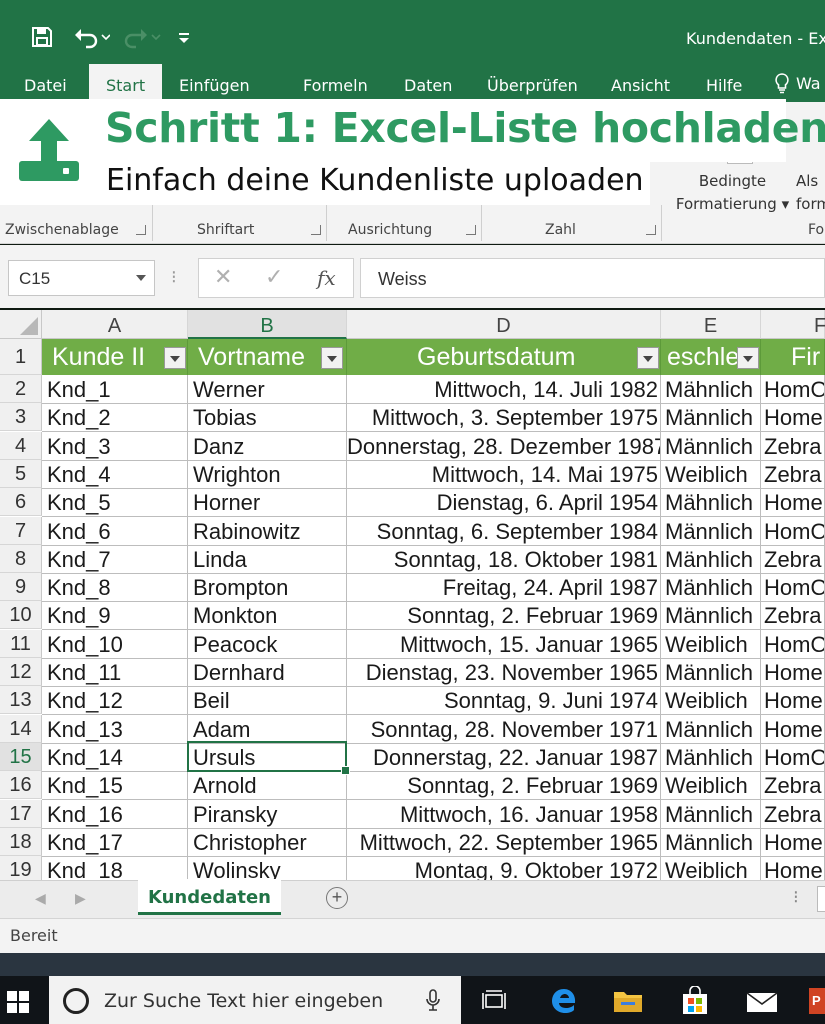  Describe the element at coordinates (274, 277) in the screenshot. I see `confirm-icon: ✓` at that location.